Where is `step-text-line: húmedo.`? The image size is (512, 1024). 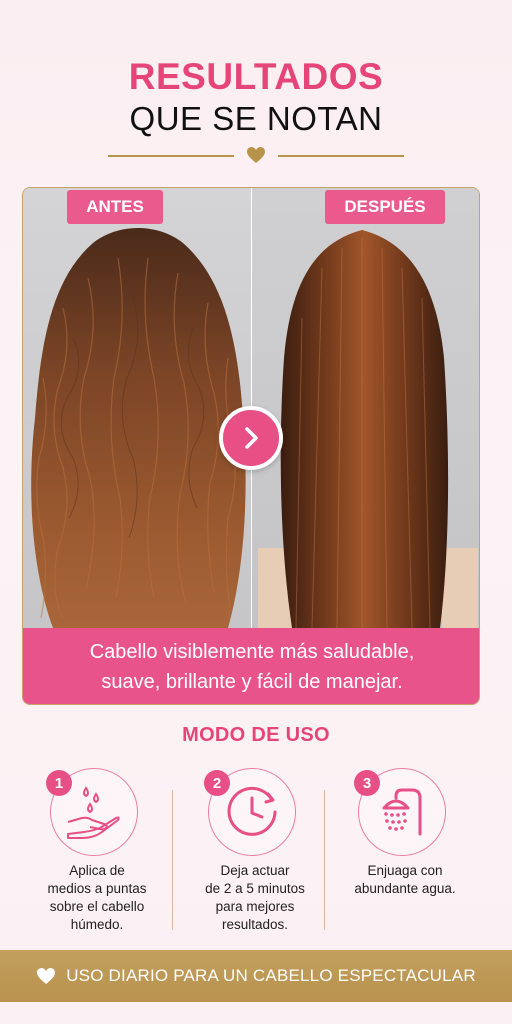 step-text-line: húmedo. is located at coordinates (97, 924).